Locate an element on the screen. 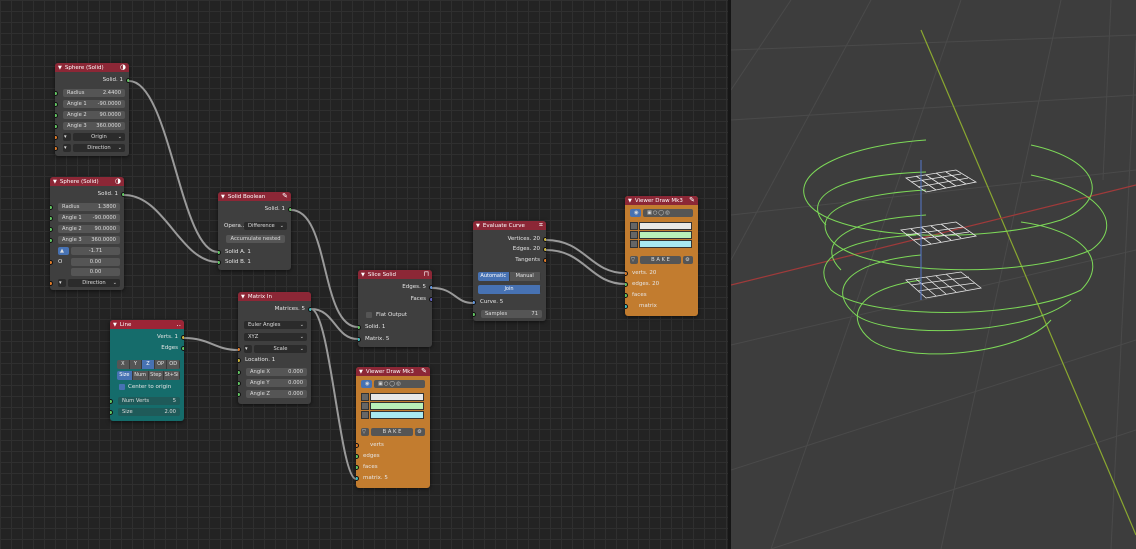  axis-y-button: Y is located at coordinates (136, 364).